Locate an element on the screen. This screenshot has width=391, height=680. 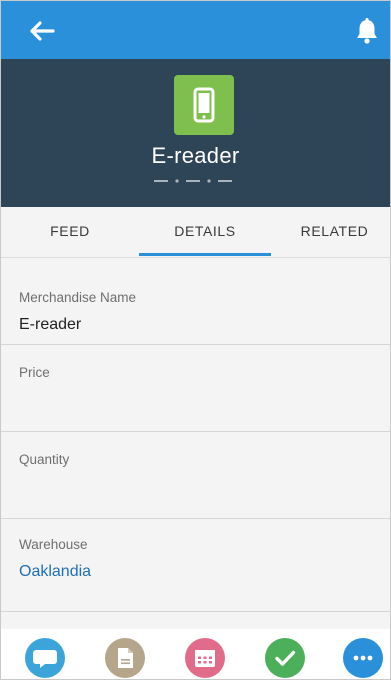
field-label: Price is located at coordinates (34, 372).